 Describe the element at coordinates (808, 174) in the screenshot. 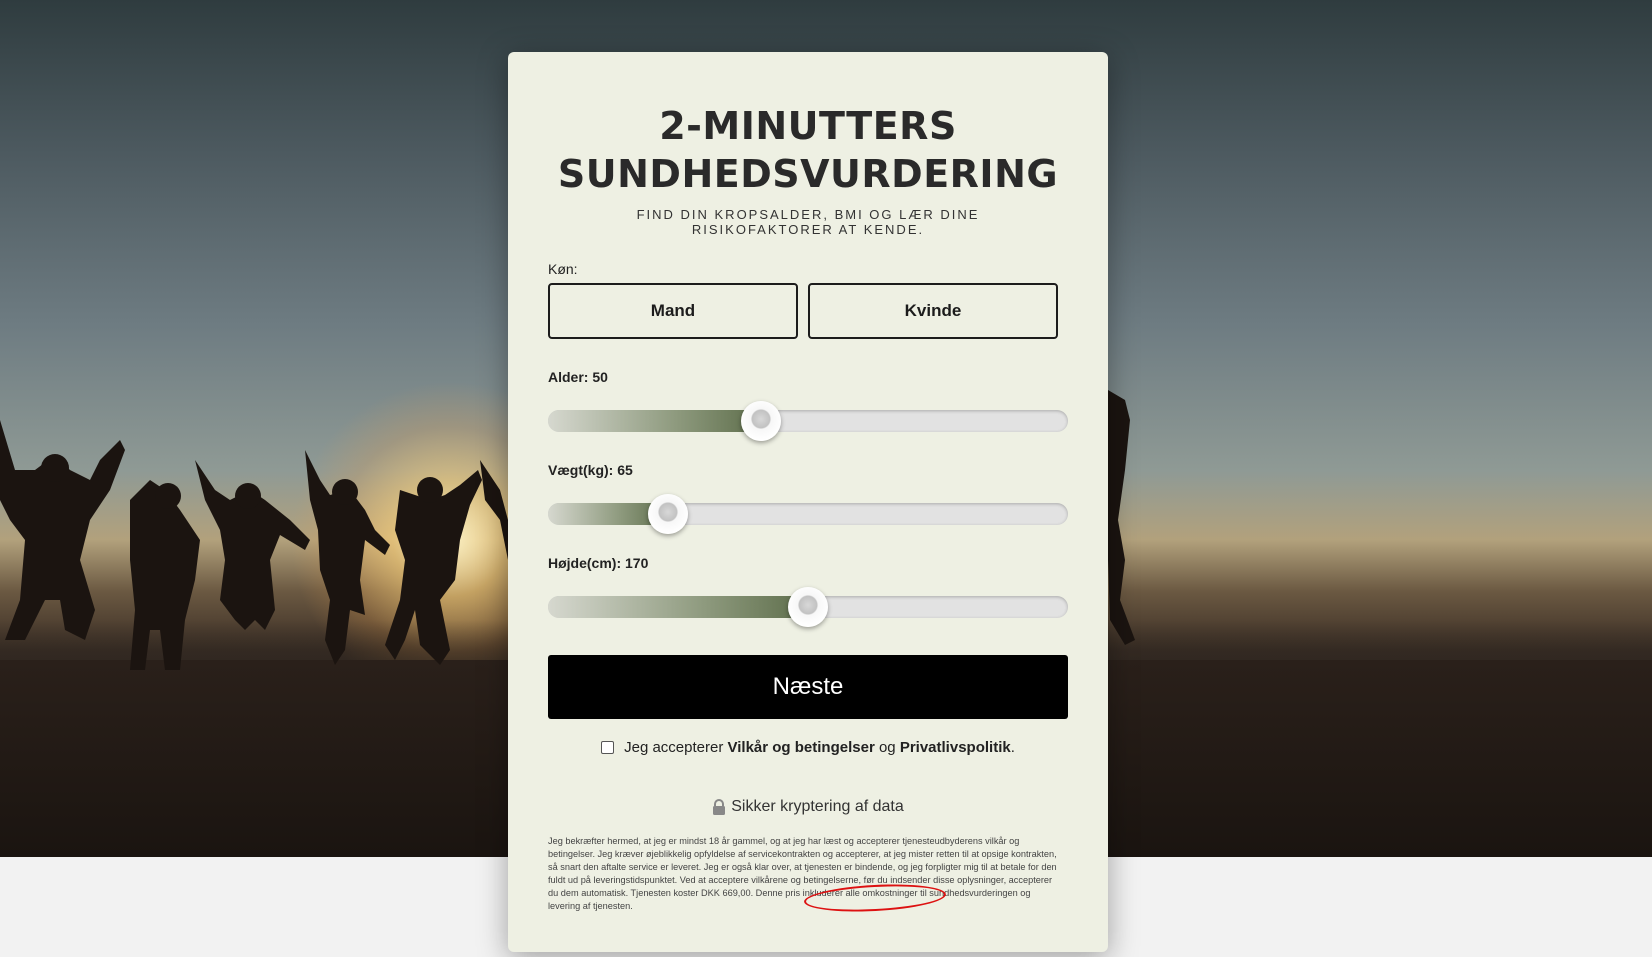

I see `title-line-2: SUNDHEDSVURDERING` at that location.